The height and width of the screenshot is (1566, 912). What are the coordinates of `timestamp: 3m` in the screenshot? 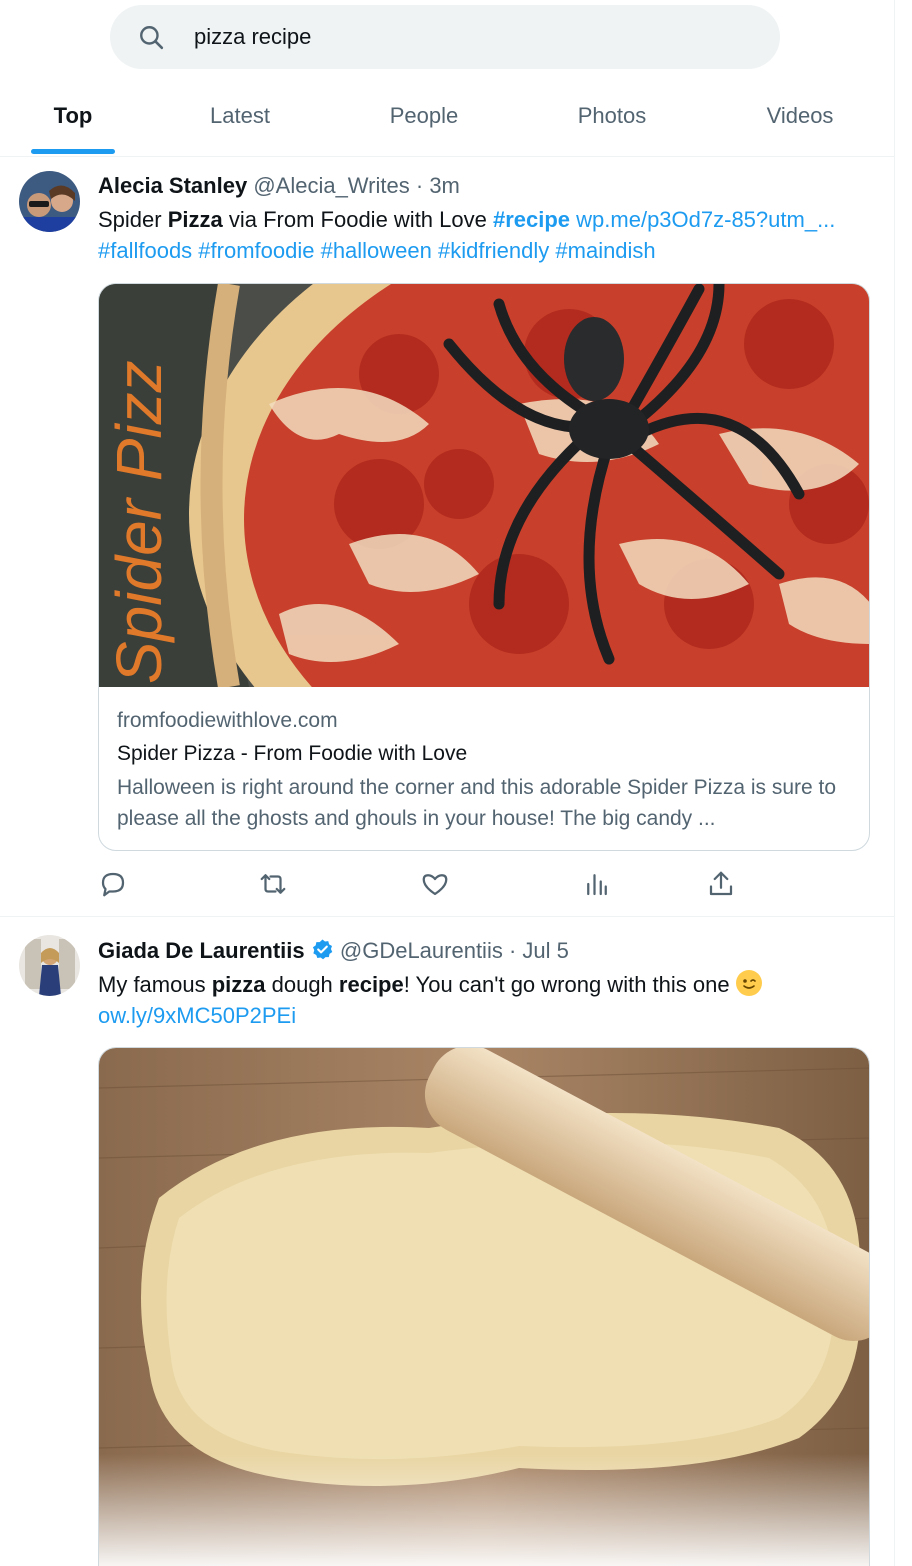 It's located at (444, 185).